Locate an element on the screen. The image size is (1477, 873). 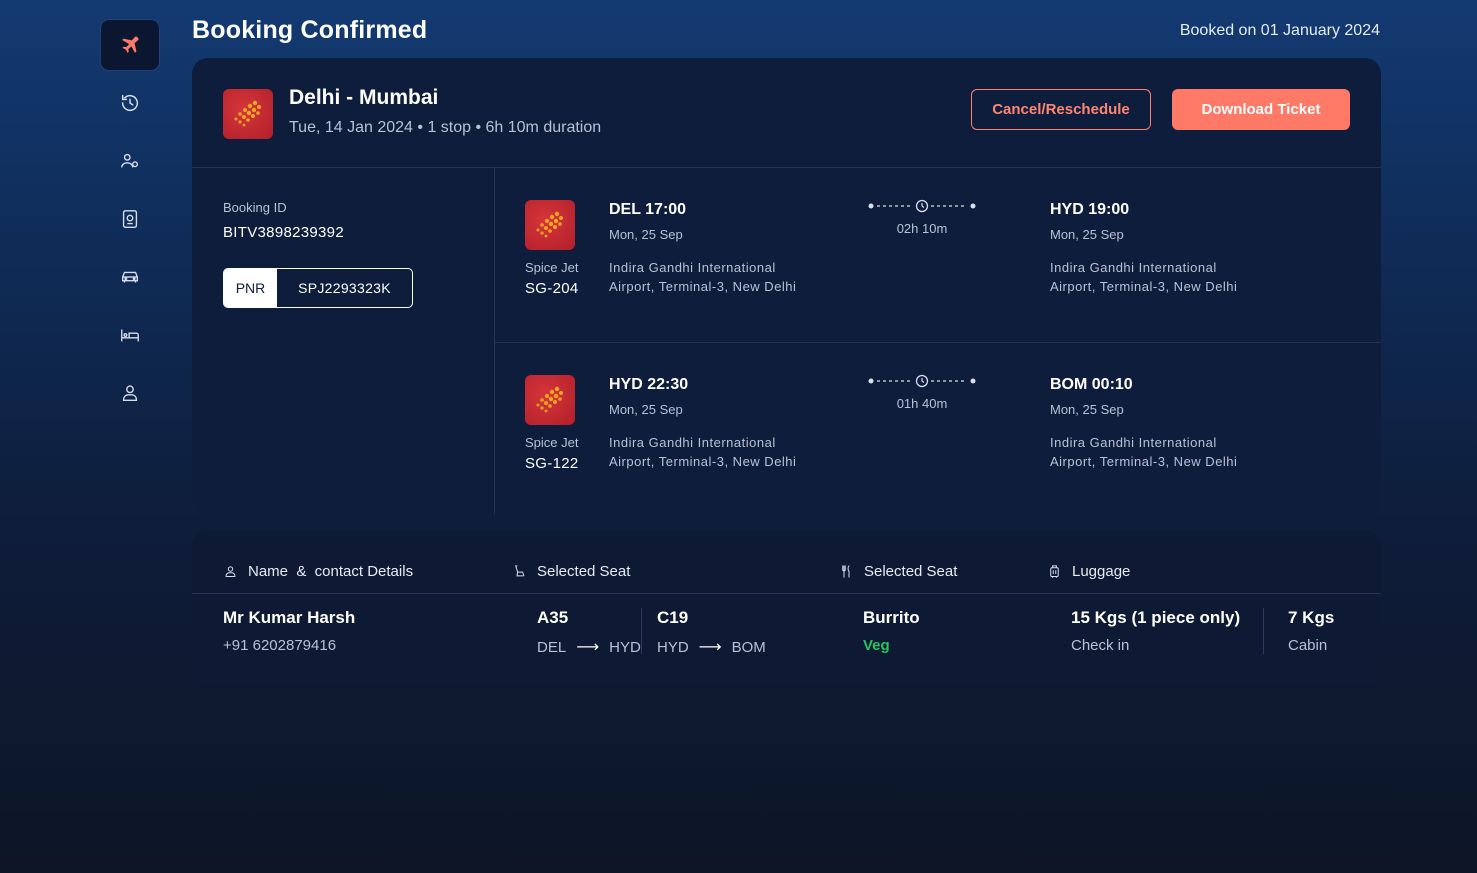
sidebar-item-flights is located at coordinates (130, 45).